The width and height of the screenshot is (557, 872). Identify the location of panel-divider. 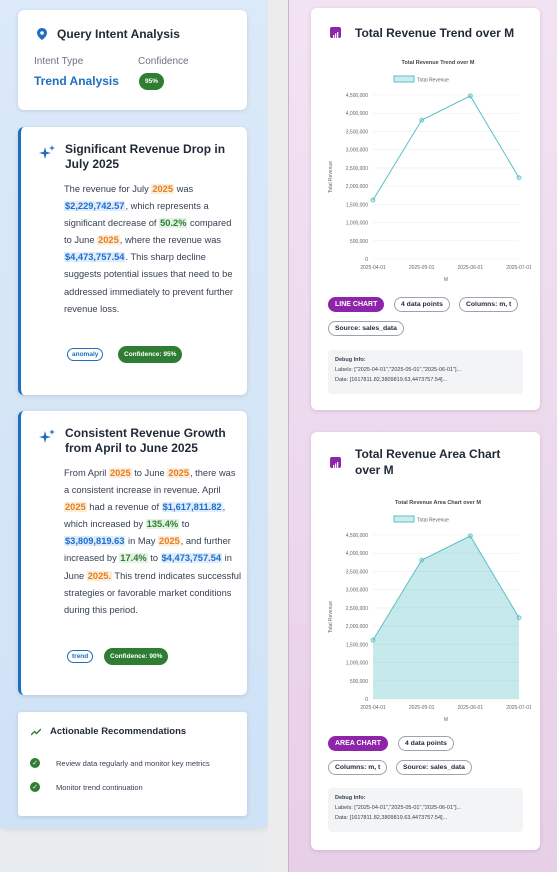
(278, 436).